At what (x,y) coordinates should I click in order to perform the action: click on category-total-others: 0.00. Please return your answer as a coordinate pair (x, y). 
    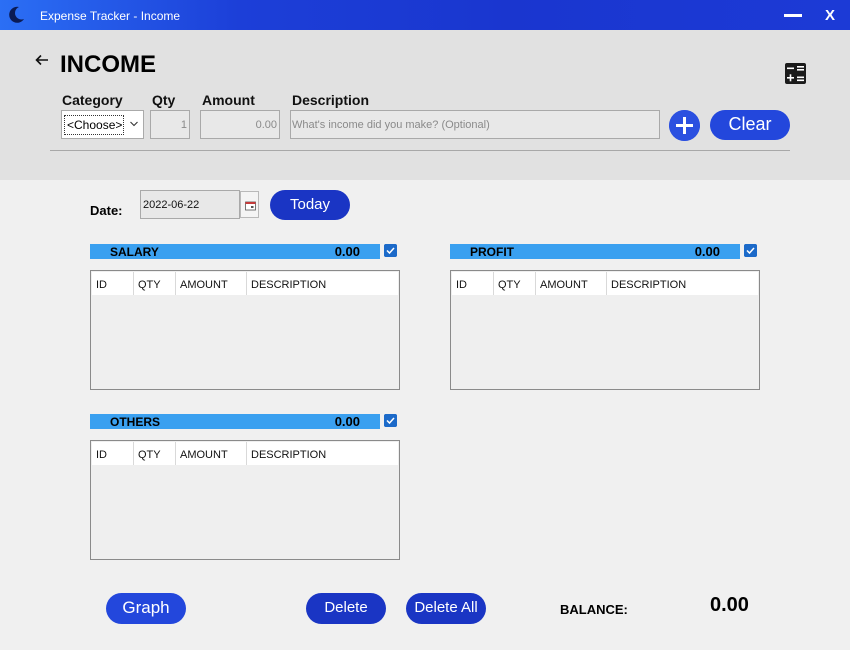
    Looking at the image, I should click on (347, 421).